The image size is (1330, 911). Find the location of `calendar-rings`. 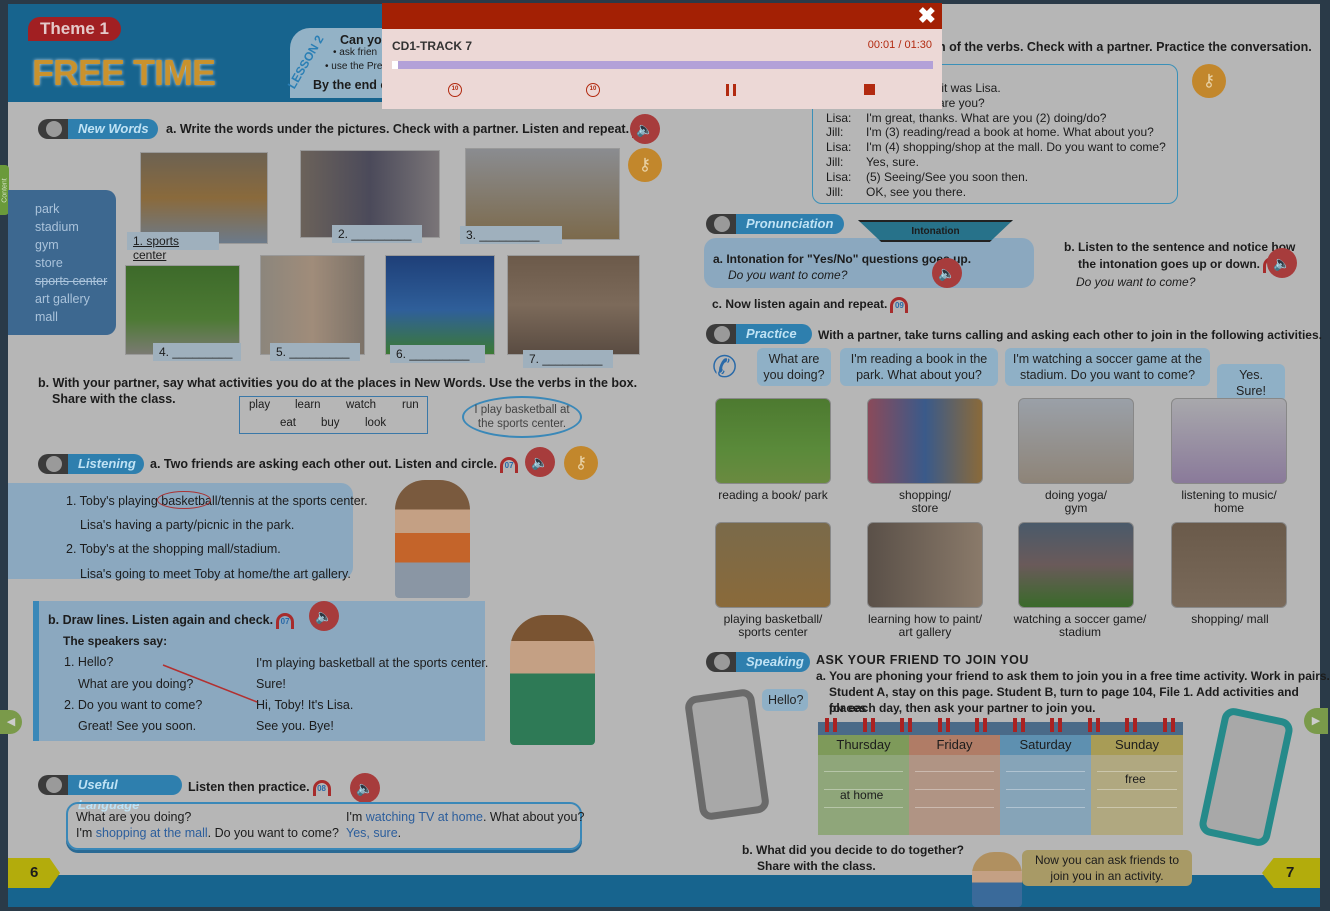

calendar-rings is located at coordinates (1005, 725).